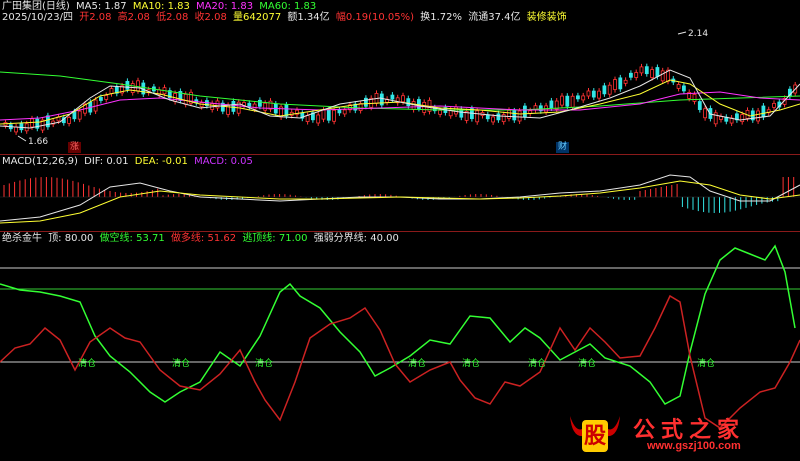 This screenshot has height=461, width=800. I want to click on high-mark: 2.14, so click(698, 34).